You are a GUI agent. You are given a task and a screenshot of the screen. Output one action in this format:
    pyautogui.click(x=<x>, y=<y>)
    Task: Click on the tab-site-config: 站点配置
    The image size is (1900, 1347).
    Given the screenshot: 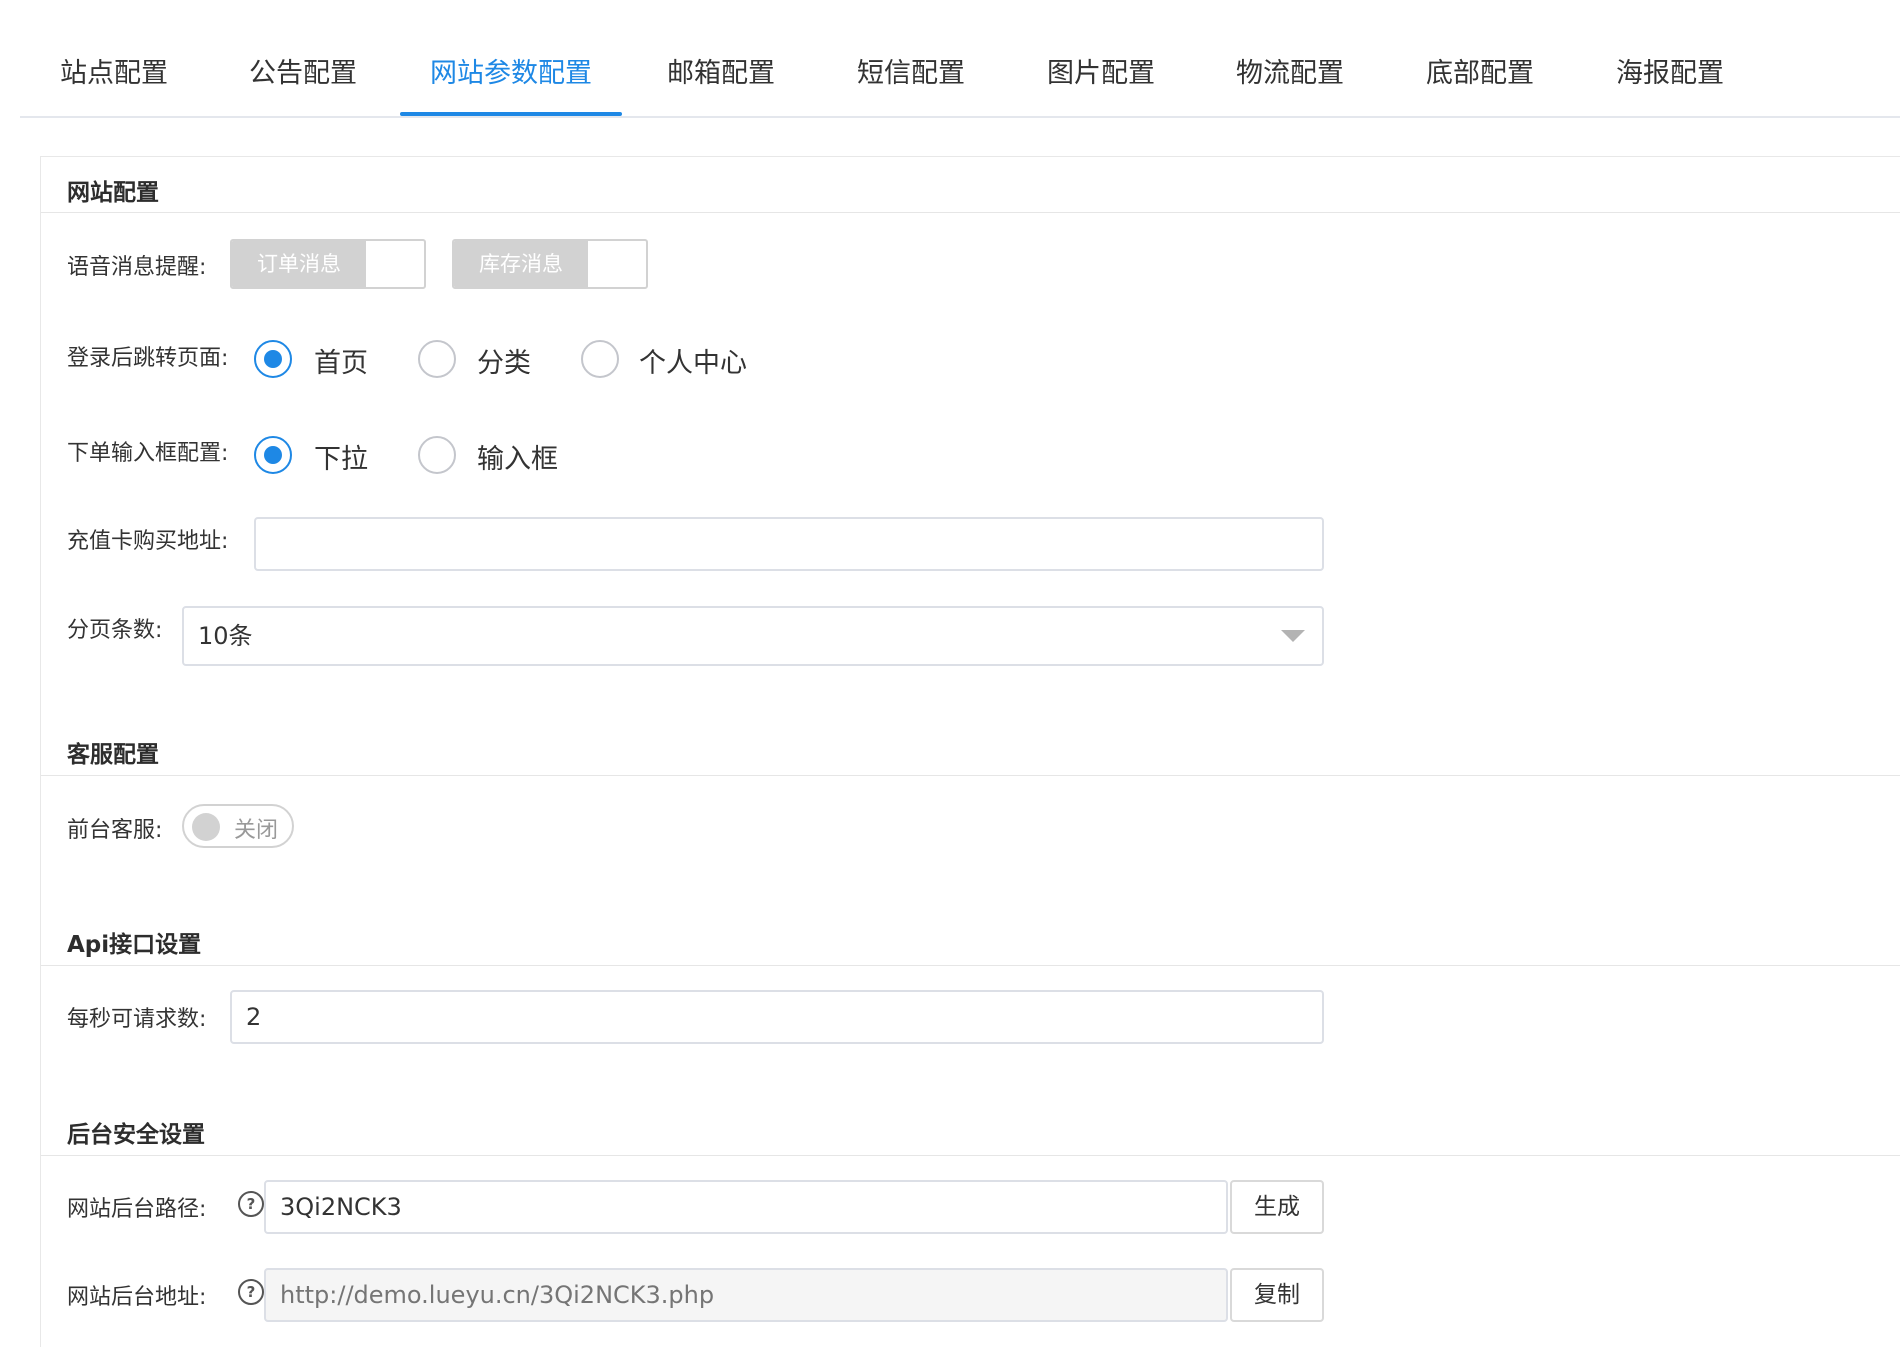 What is the action you would take?
    pyautogui.click(x=114, y=83)
    